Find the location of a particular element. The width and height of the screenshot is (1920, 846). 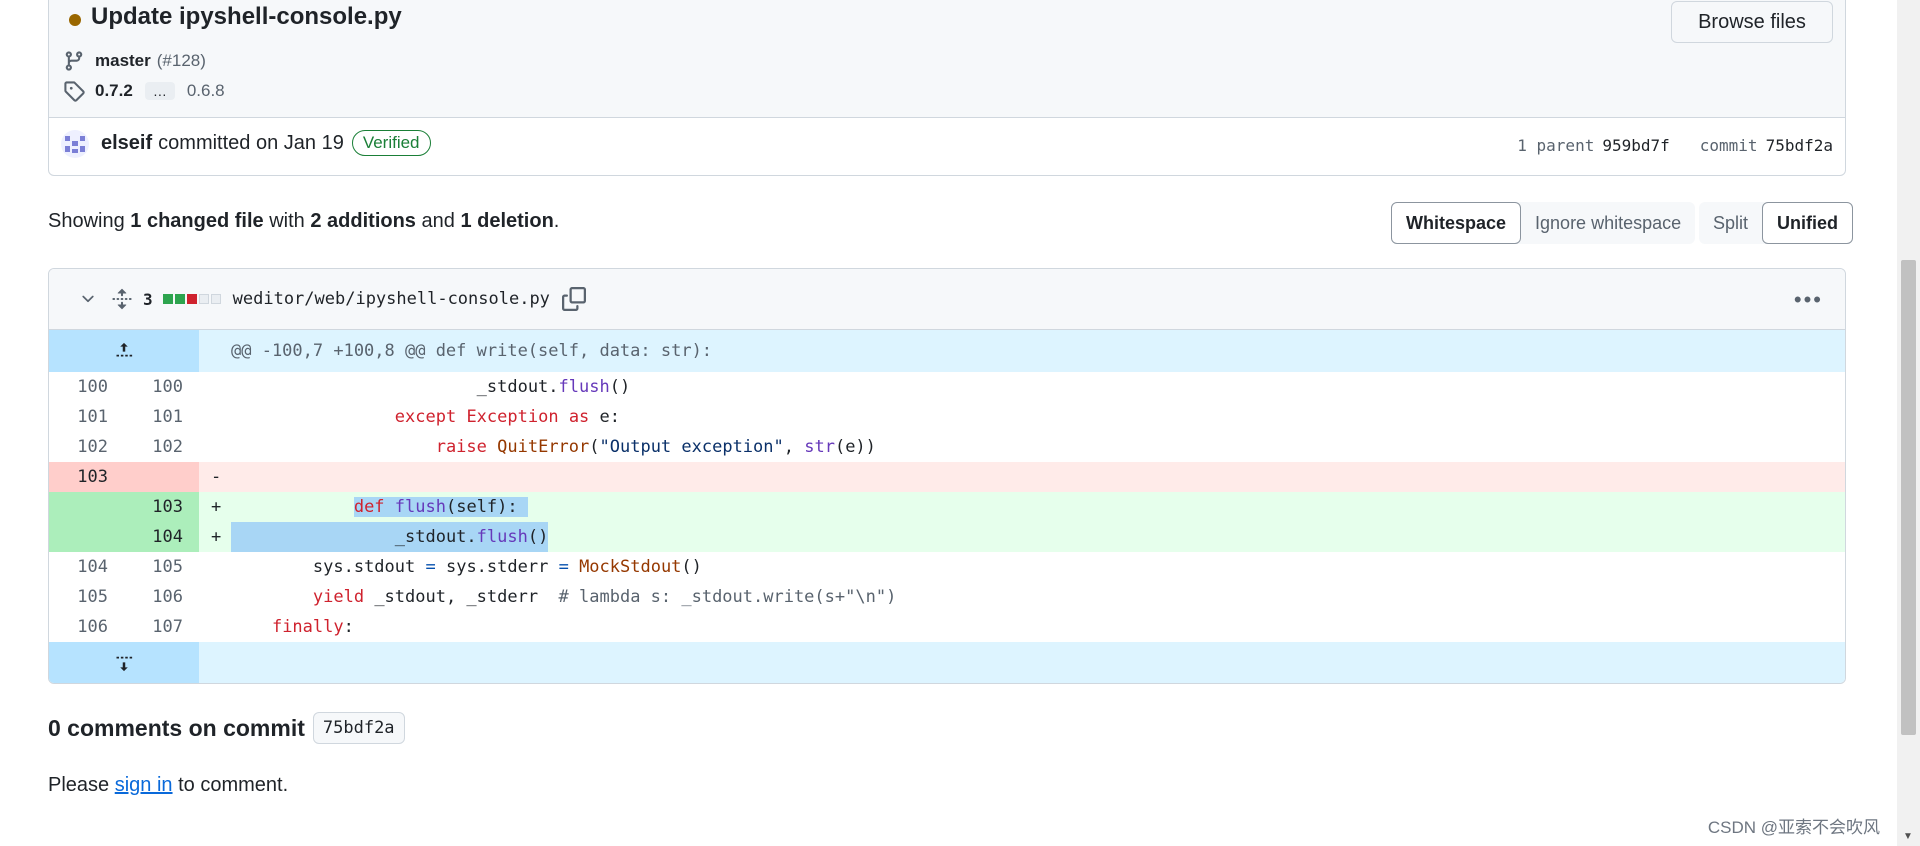

expand-down-icon is located at coordinates (124, 664).